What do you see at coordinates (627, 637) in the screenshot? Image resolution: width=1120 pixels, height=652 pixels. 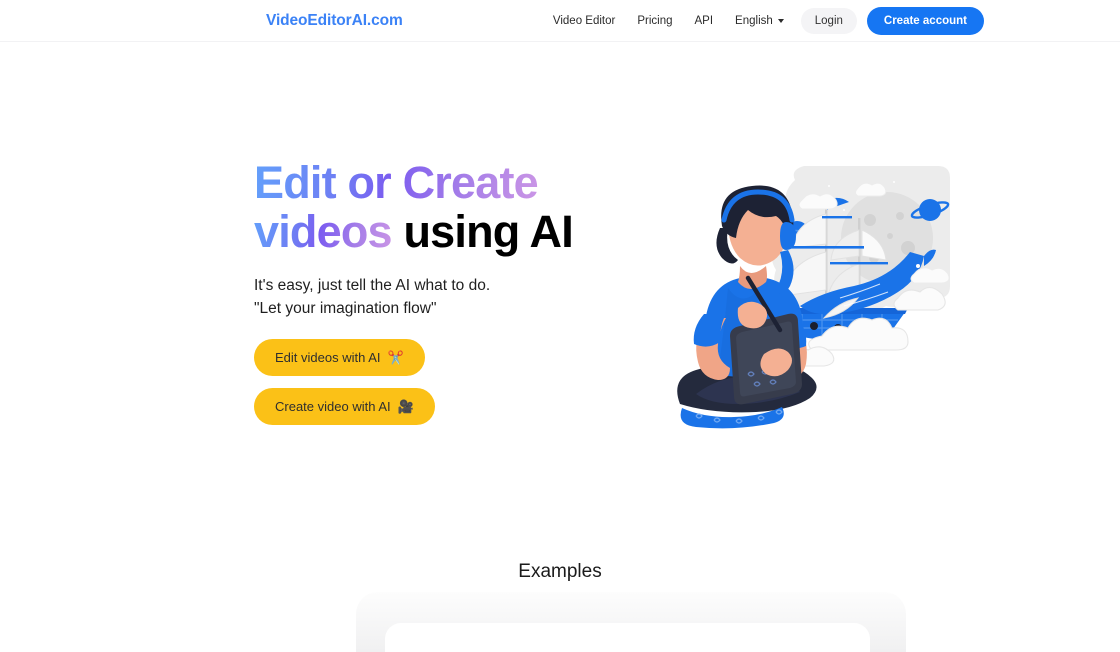 I see `example-card` at bounding box center [627, 637].